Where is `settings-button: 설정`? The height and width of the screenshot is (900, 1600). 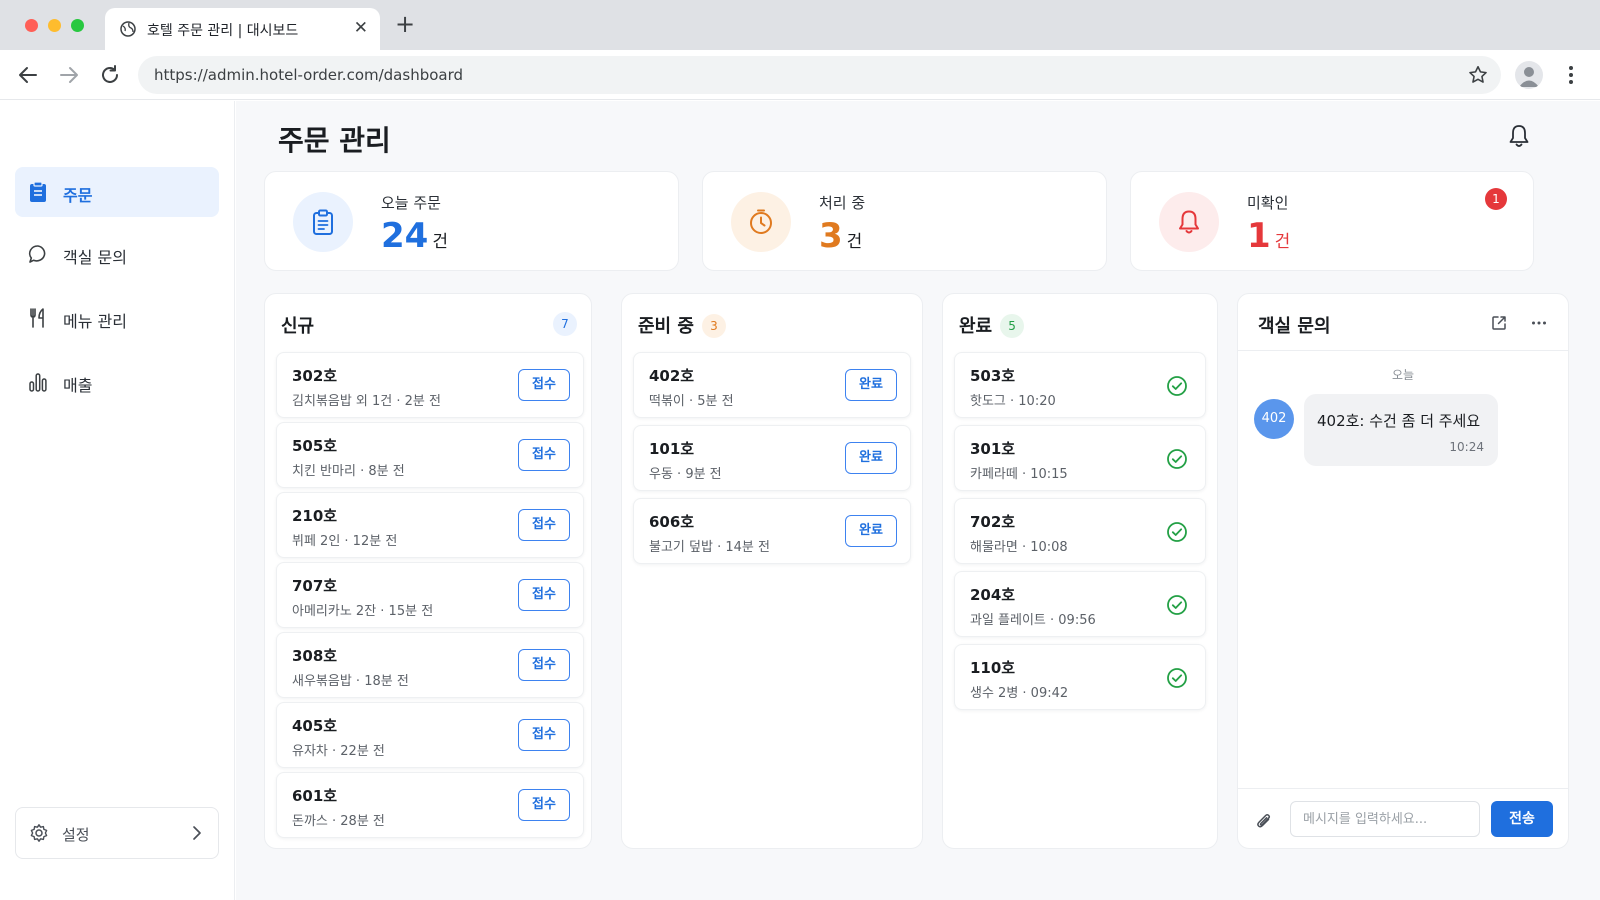 settings-button: 설정 is located at coordinates (117, 833).